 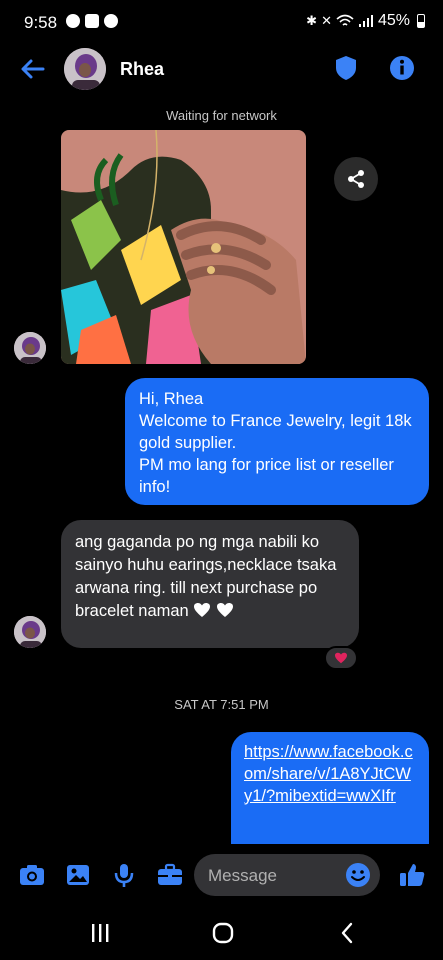 I want to click on signal-icon, so click(x=365, y=21).